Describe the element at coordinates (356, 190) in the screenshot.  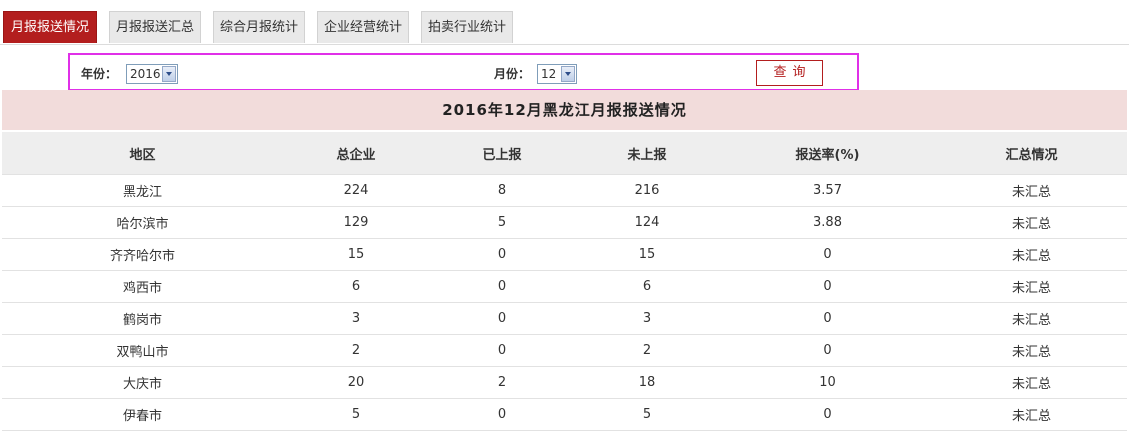
I see `cell-total-enterprises: 224` at that location.